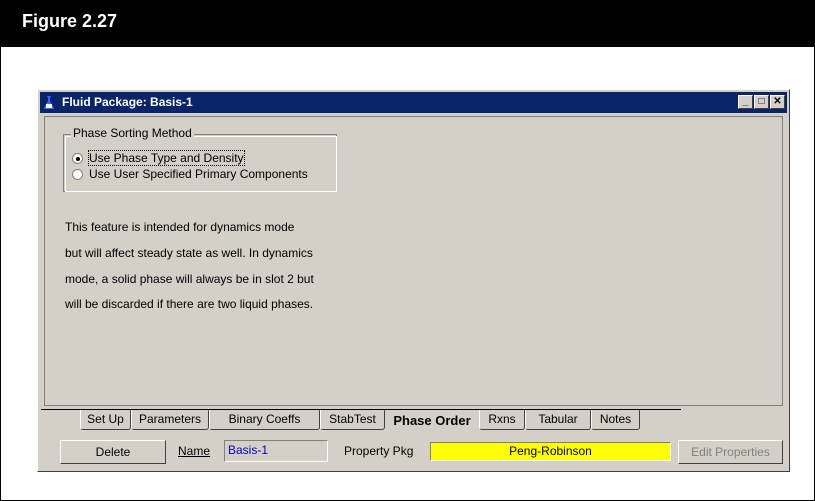 This screenshot has height=501, width=815. I want to click on name-label: Name, so click(194, 451).